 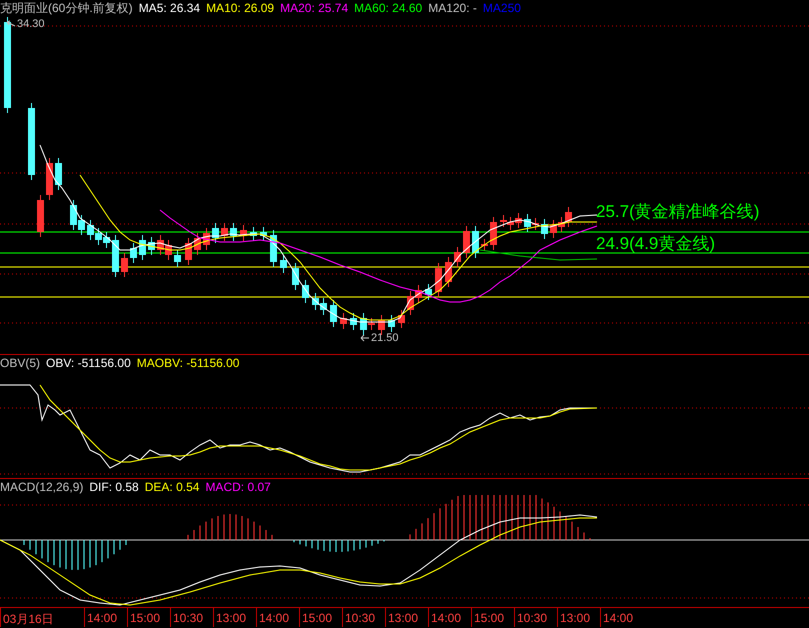 What do you see at coordinates (20, 363) in the screenshot?
I see `panel-title: OBV(5)` at bounding box center [20, 363].